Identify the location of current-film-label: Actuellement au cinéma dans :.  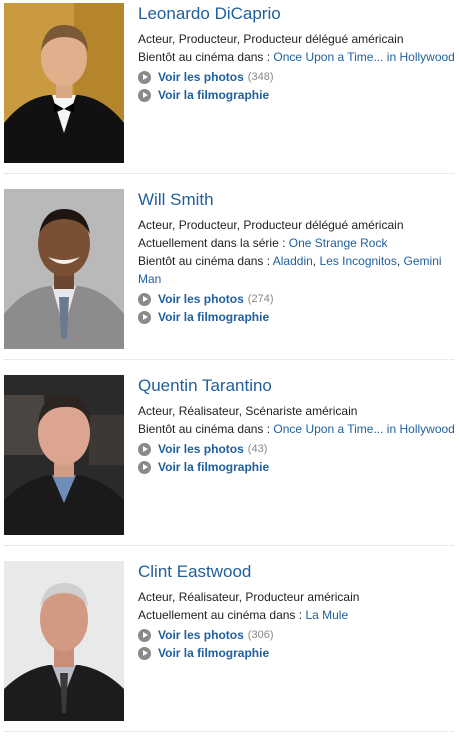
(222, 615).